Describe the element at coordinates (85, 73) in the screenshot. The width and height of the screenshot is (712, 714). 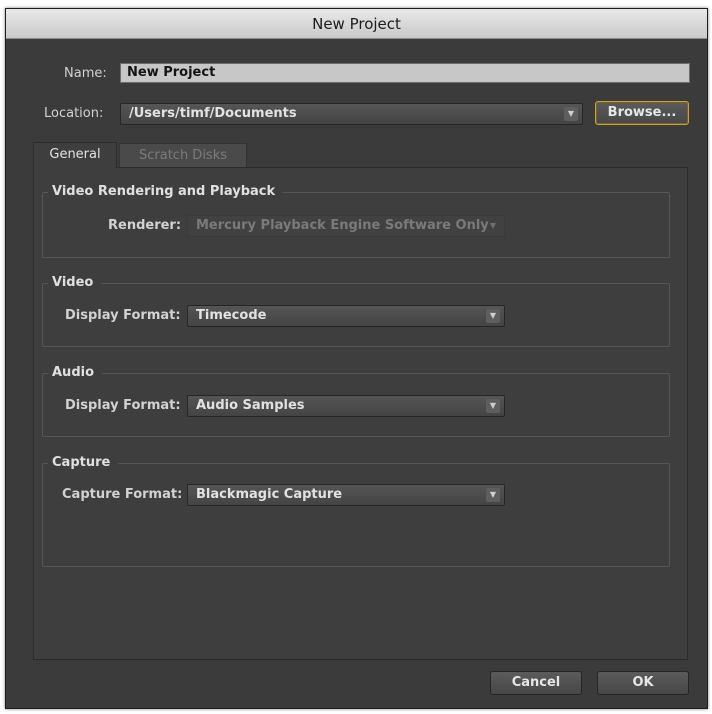
I see `name-label: Name:` at that location.